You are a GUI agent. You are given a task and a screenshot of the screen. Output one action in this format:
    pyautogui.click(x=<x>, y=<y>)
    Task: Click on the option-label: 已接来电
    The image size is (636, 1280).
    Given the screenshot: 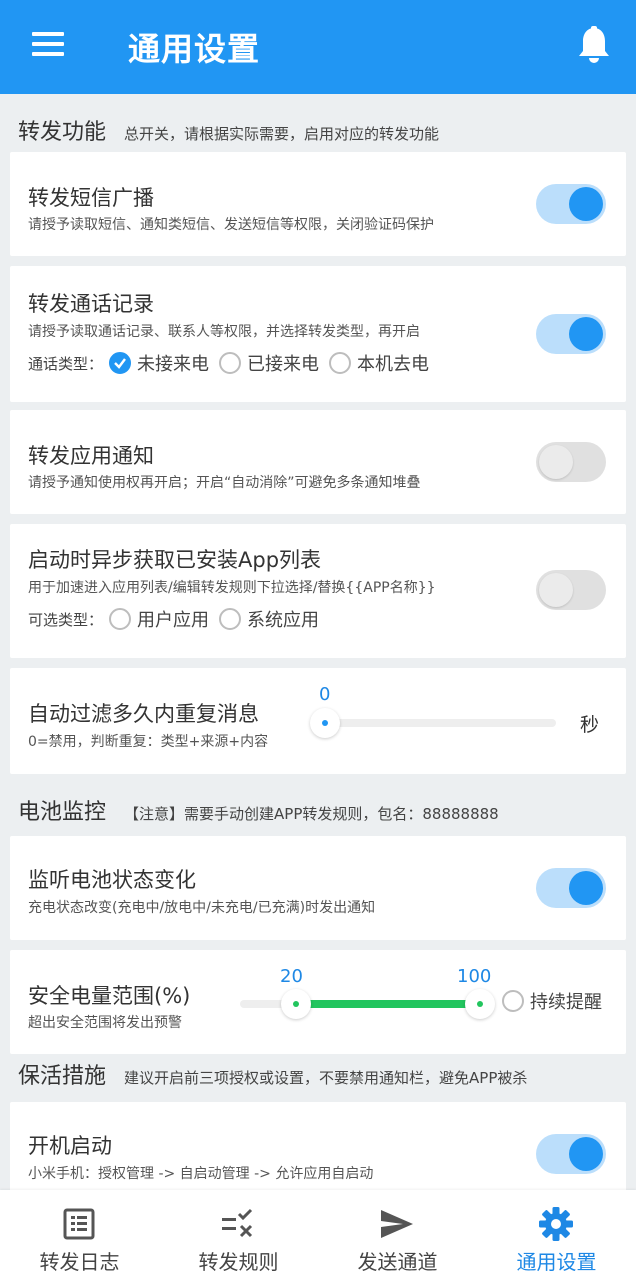 What is the action you would take?
    pyautogui.click(x=283, y=364)
    